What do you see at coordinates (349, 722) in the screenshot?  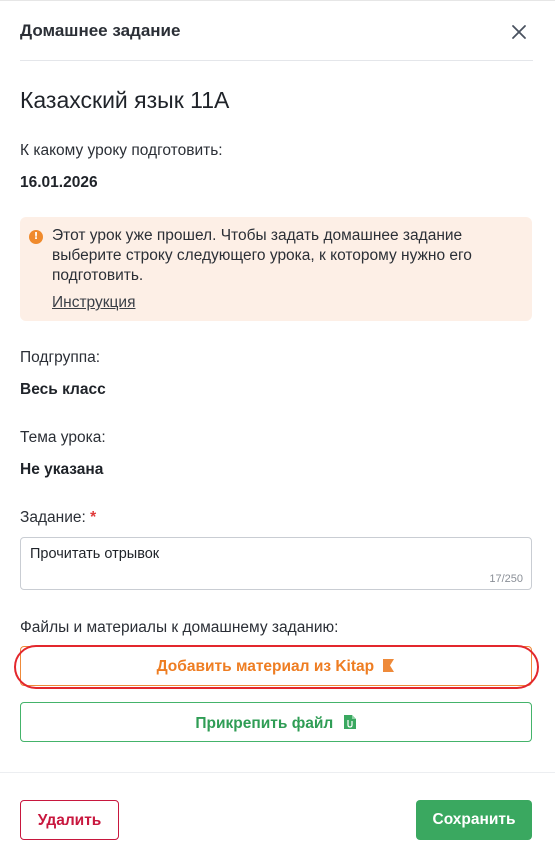 I see `file-attach-icon` at bounding box center [349, 722].